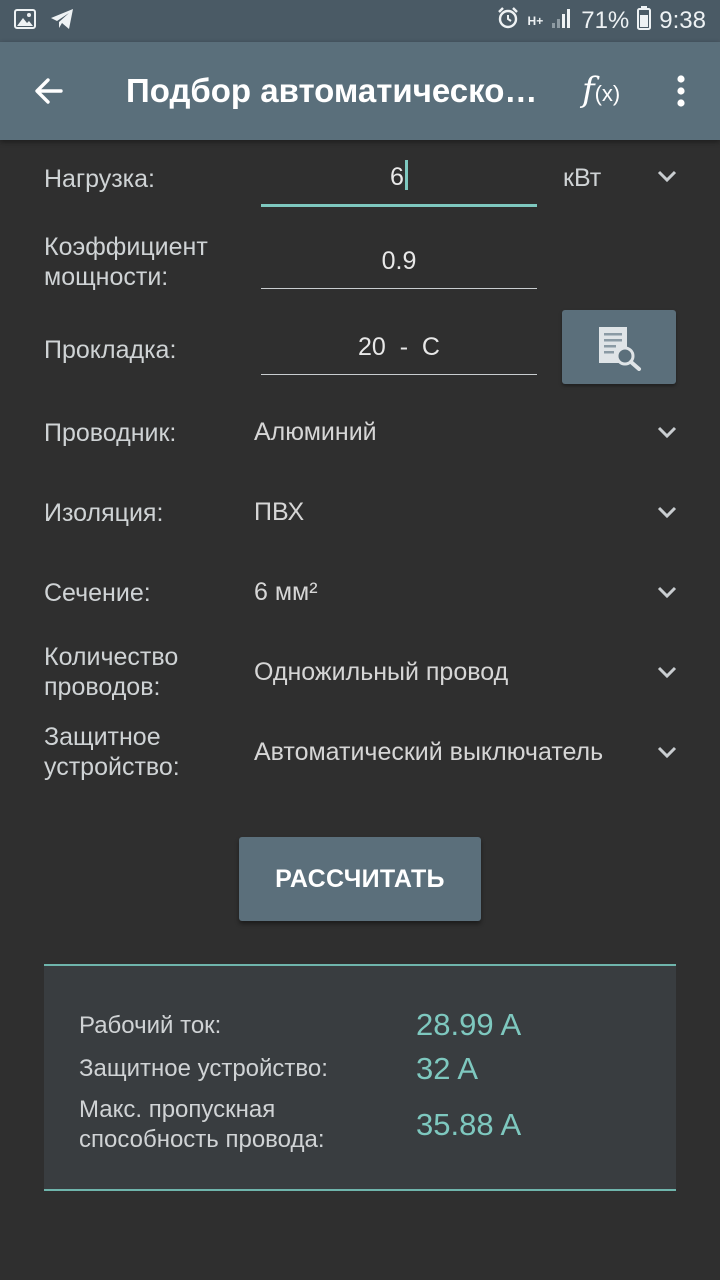 Image resolution: width=720 pixels, height=1280 pixels. I want to click on signal-icon, so click(562, 21).